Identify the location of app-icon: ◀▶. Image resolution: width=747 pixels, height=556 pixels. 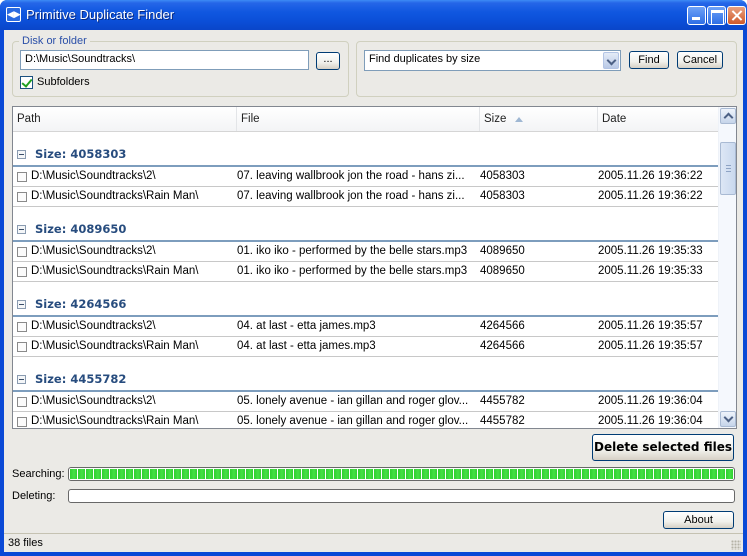
(13, 14).